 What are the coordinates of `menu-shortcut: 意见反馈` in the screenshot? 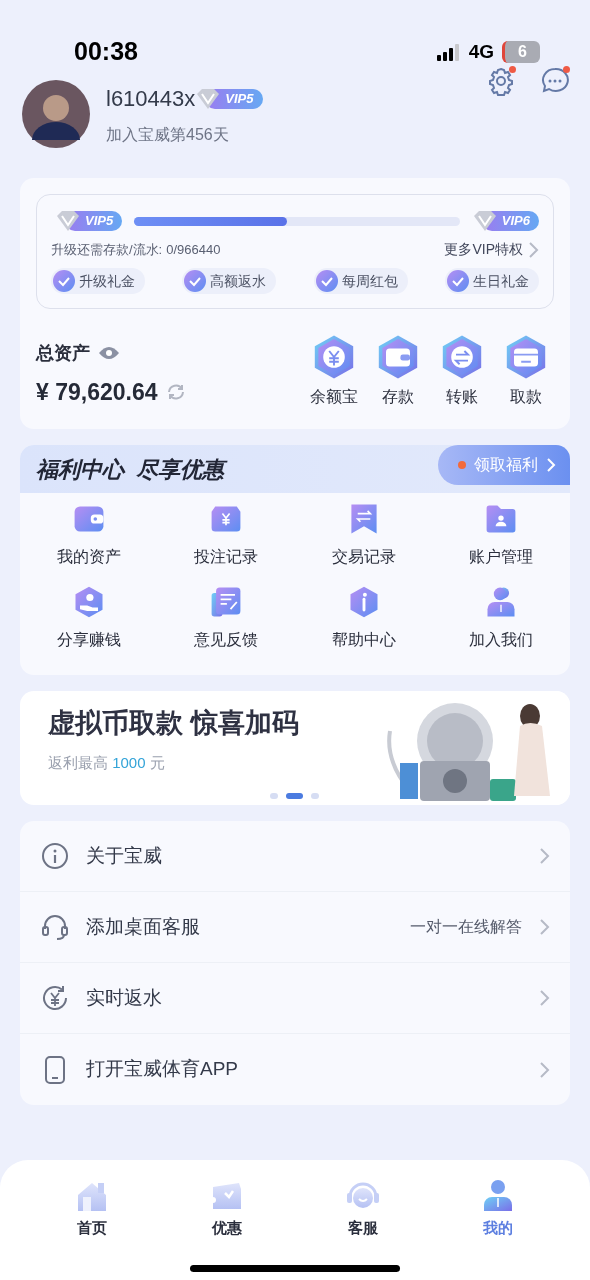 It's located at (226, 625).